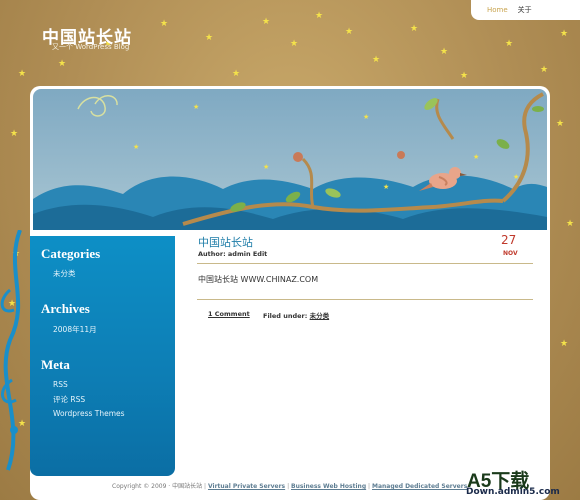  I want to click on meta-link-comments-rss: 评论 RSS, so click(69, 399).